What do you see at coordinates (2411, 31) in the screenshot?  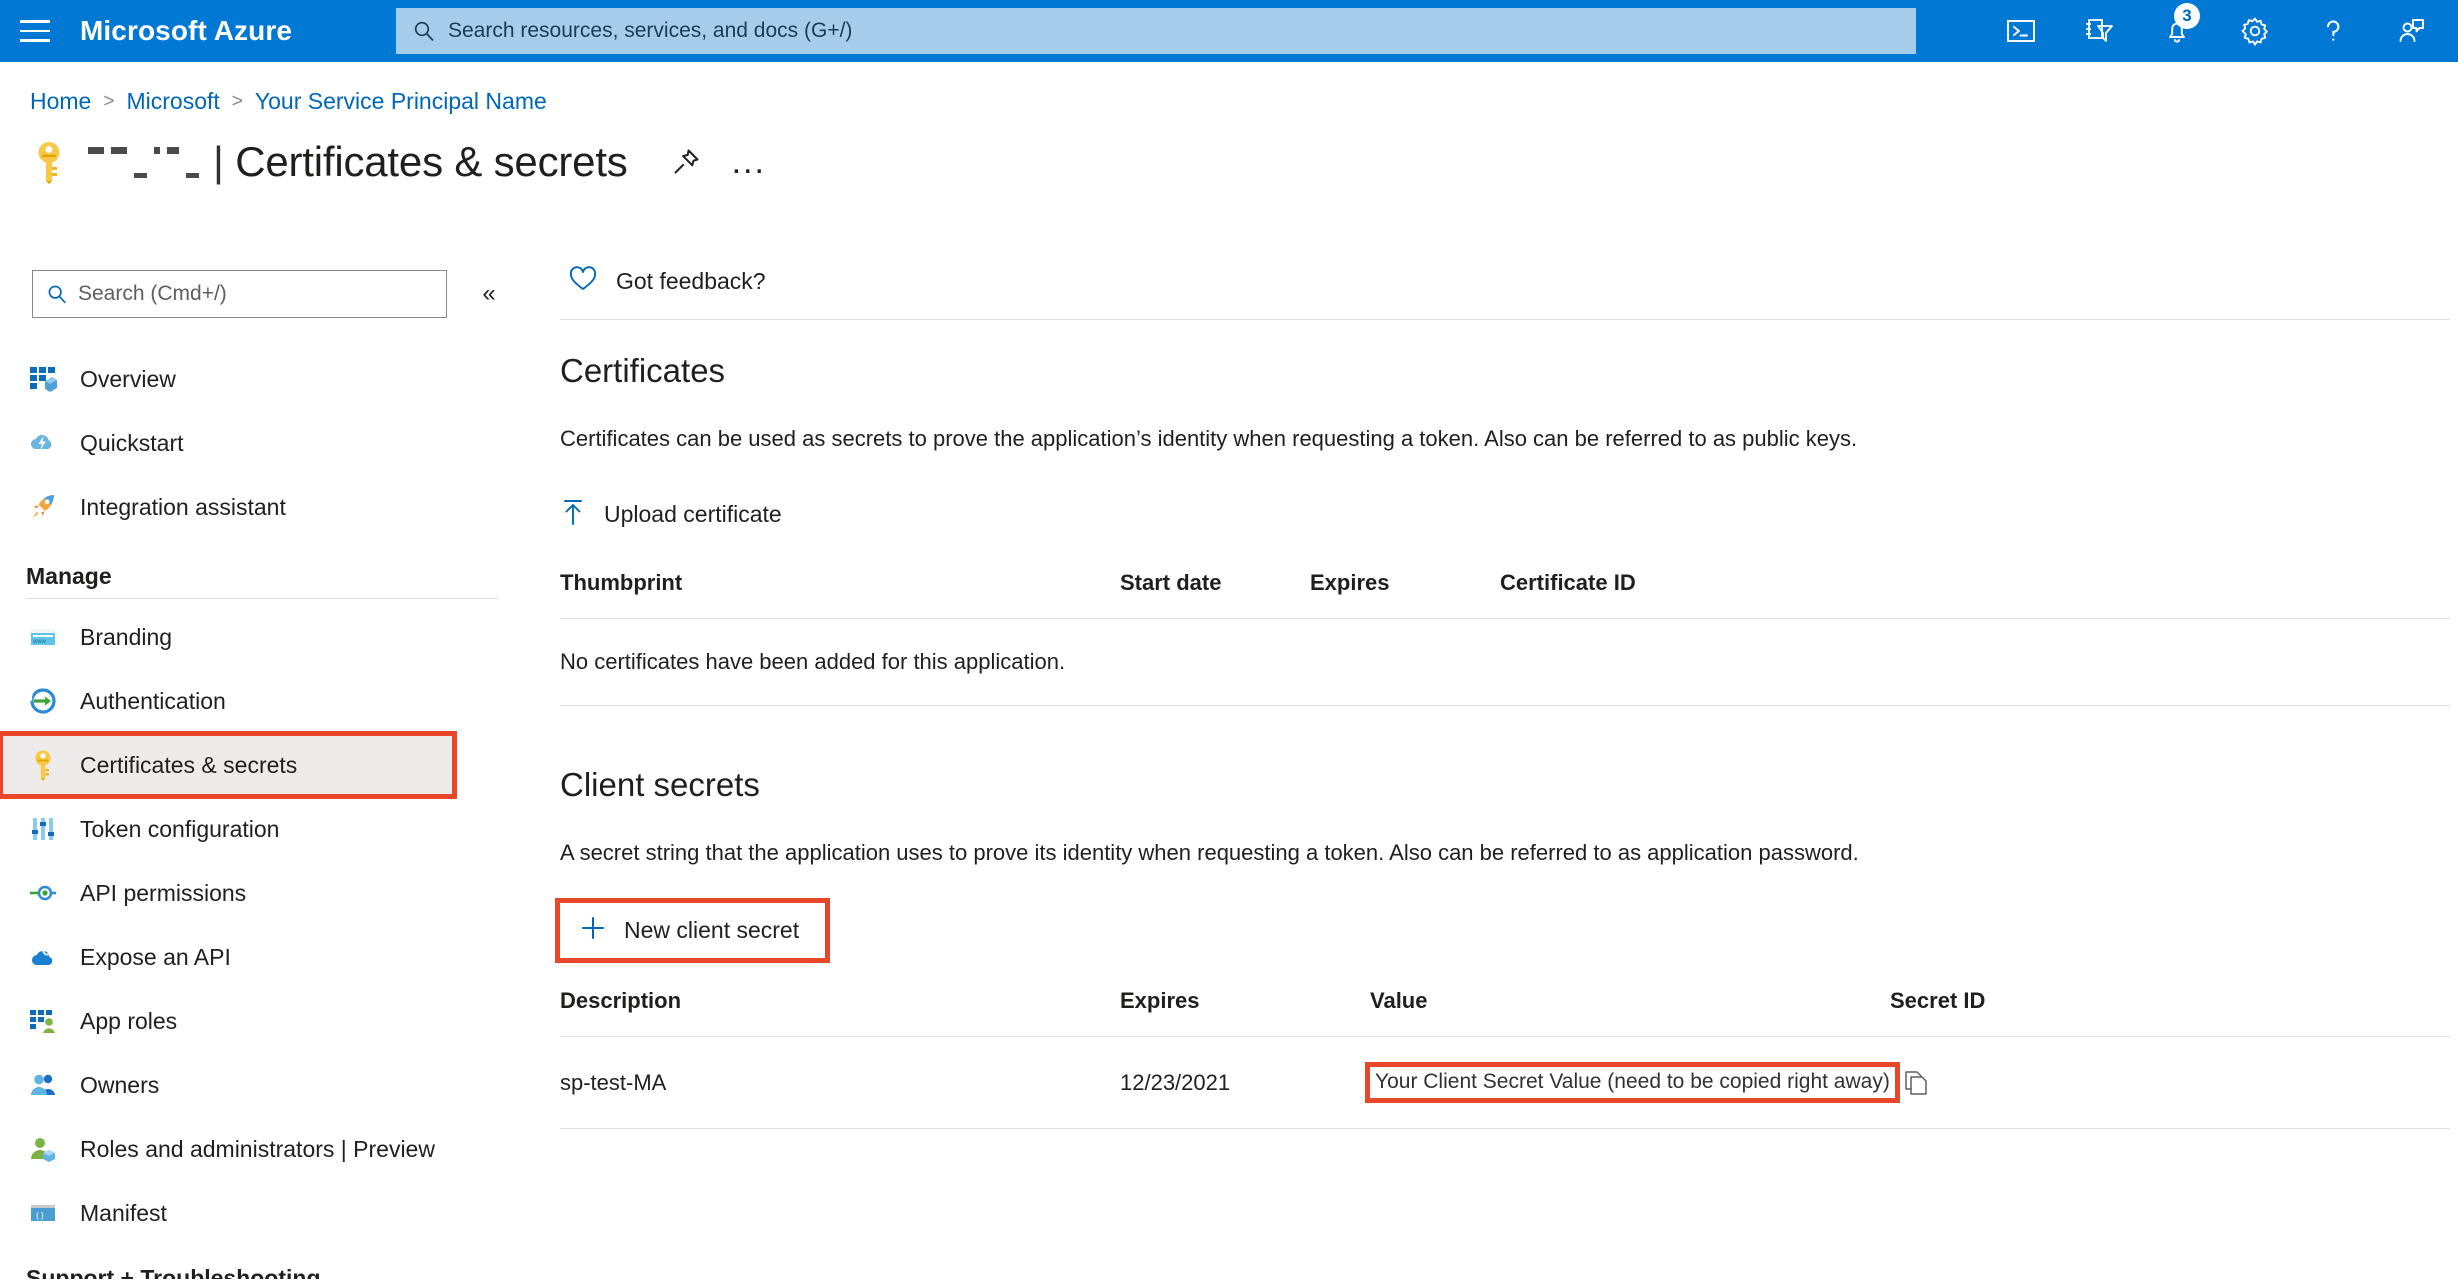 I see `feedback-person-icon` at bounding box center [2411, 31].